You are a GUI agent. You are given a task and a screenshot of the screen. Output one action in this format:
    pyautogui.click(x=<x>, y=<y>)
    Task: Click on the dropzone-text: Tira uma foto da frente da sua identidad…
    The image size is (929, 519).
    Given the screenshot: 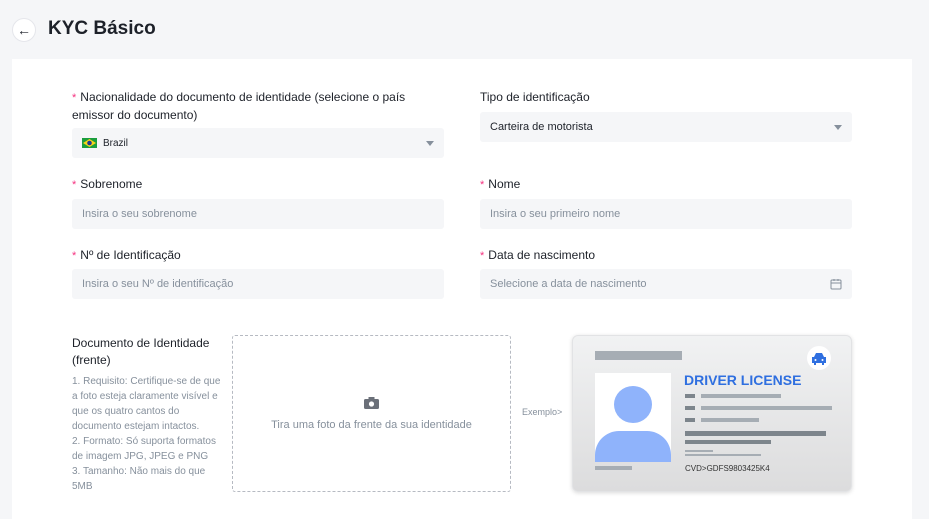 What is the action you would take?
    pyautogui.click(x=371, y=424)
    